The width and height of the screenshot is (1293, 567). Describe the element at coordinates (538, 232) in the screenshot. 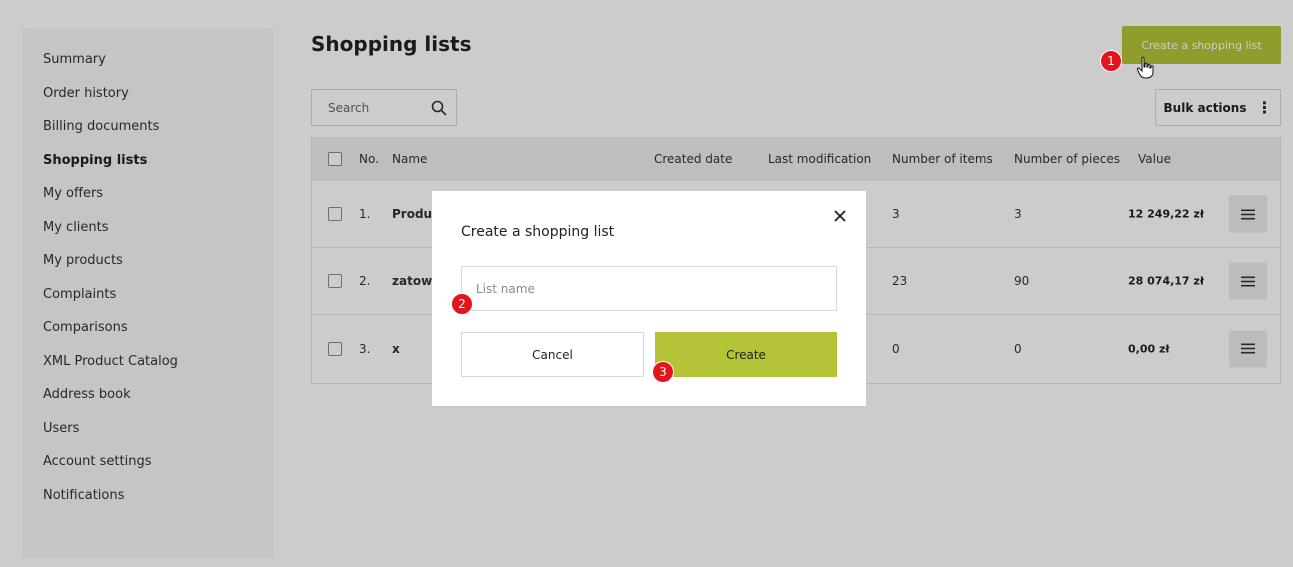

I see `modal-title: Create a shopping list` at that location.